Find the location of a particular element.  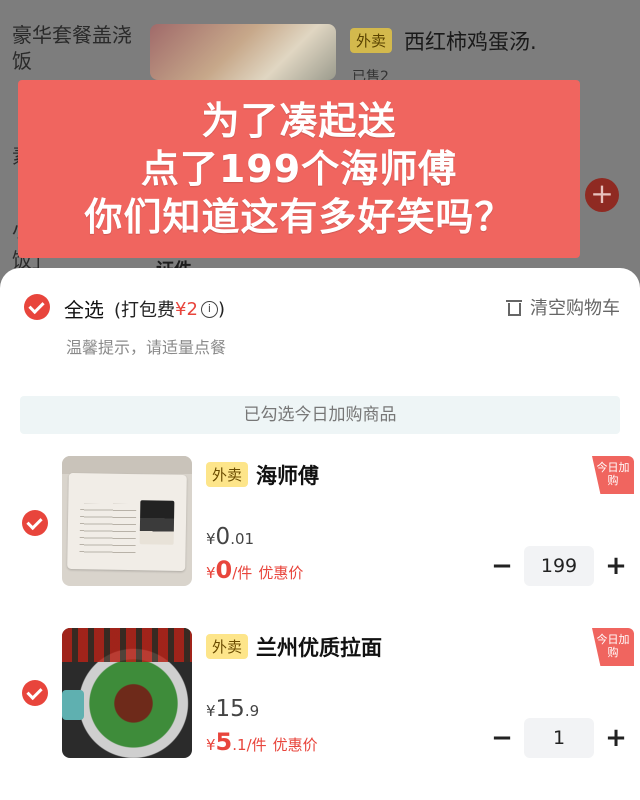

price-integer: 15 is located at coordinates (230, 709).